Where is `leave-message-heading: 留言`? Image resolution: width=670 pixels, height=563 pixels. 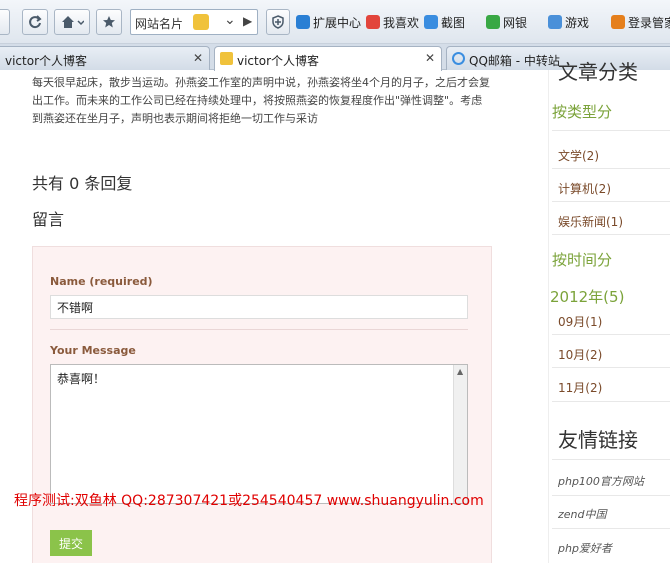 leave-message-heading: 留言 is located at coordinates (48, 219).